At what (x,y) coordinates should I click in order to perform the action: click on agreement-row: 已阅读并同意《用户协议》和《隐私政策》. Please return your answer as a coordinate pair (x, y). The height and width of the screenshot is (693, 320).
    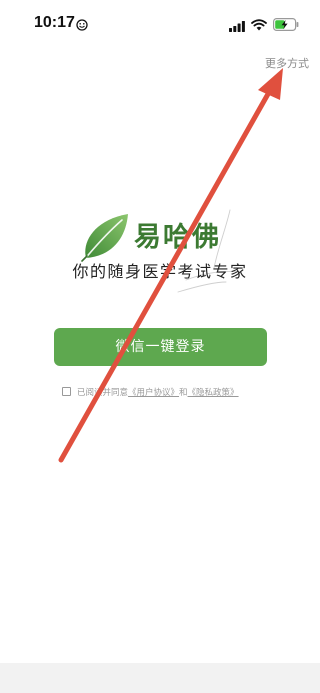
    Looking at the image, I should click on (150, 393).